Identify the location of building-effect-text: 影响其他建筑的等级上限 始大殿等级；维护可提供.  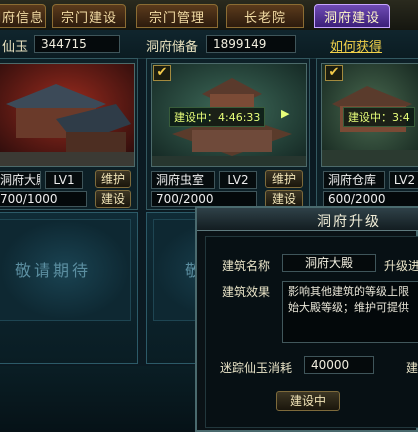
(350, 312).